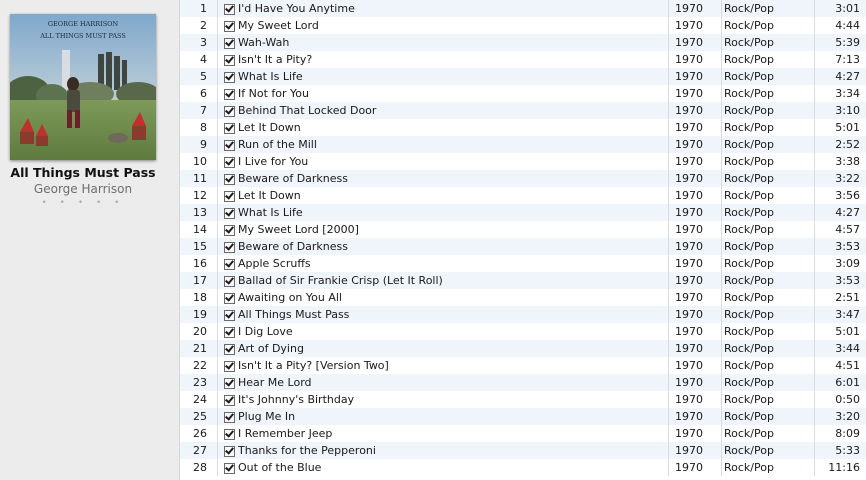 This screenshot has width=866, height=480. What do you see at coordinates (523, 246) in the screenshot?
I see `track-row: 15 Beware of Darkness 1970 Rock/Pop 3:53` at bounding box center [523, 246].